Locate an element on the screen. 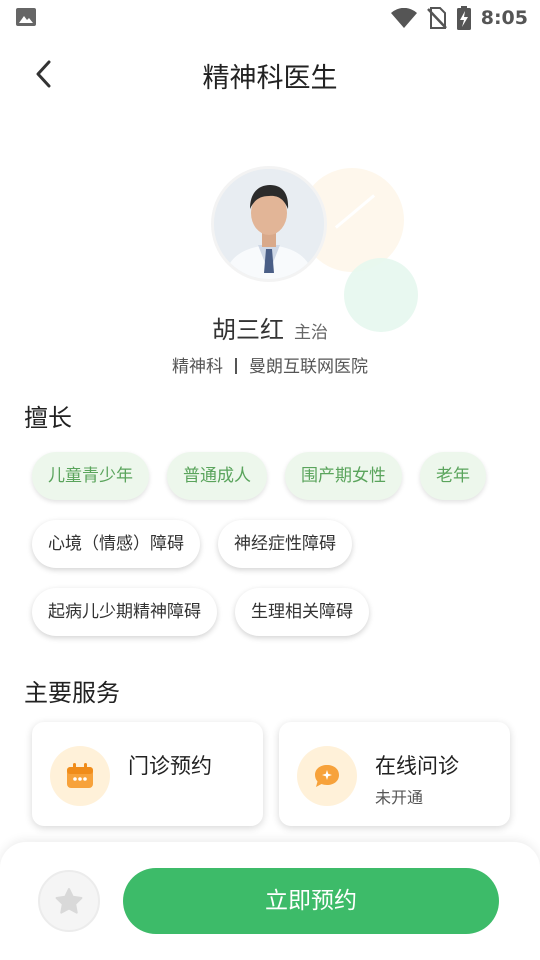 The image size is (540, 960). page-title: 精神科医生 is located at coordinates (270, 78).